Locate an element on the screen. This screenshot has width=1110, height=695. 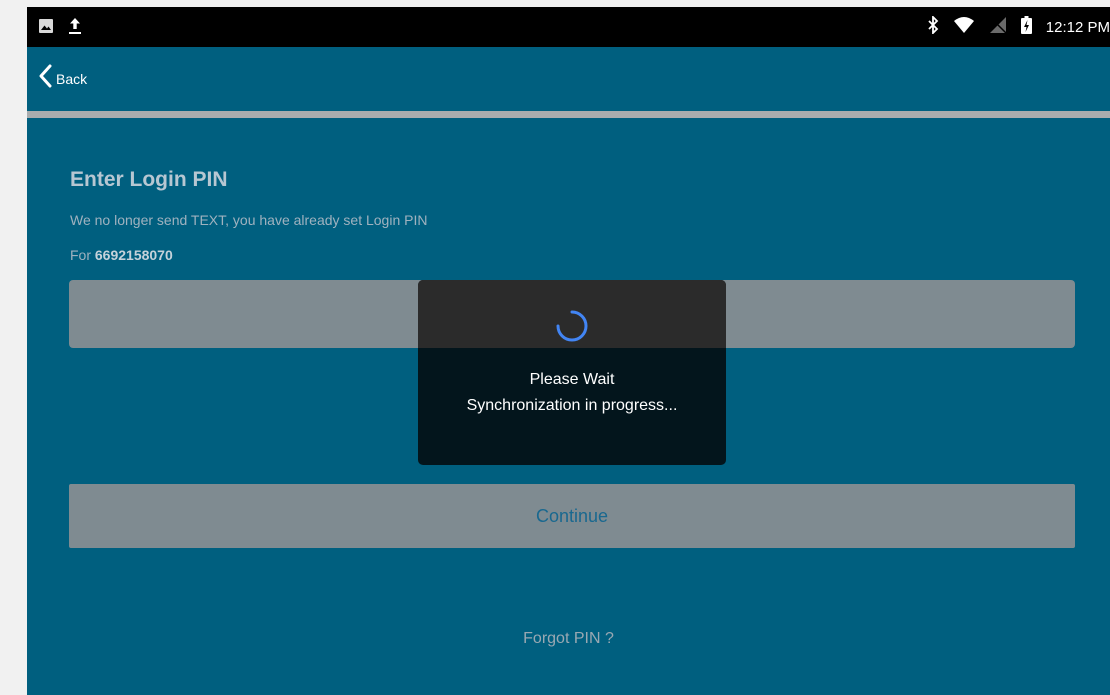
phone-number: 6692158070 is located at coordinates (133, 255).